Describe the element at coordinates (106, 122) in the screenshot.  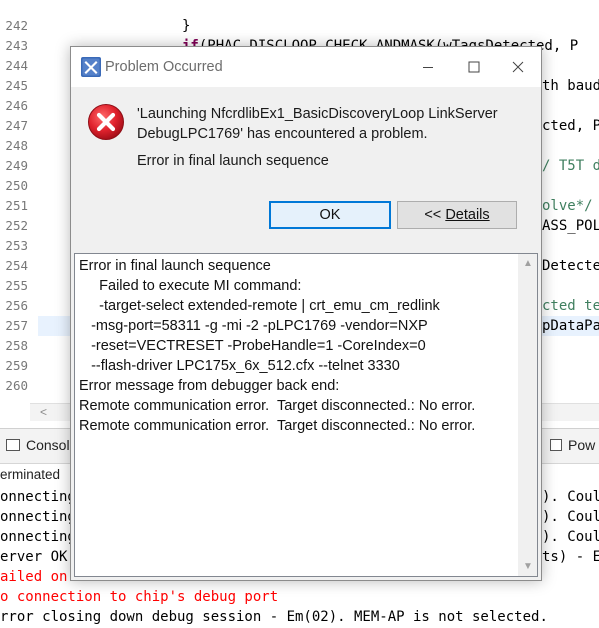
I see `error-icon` at that location.